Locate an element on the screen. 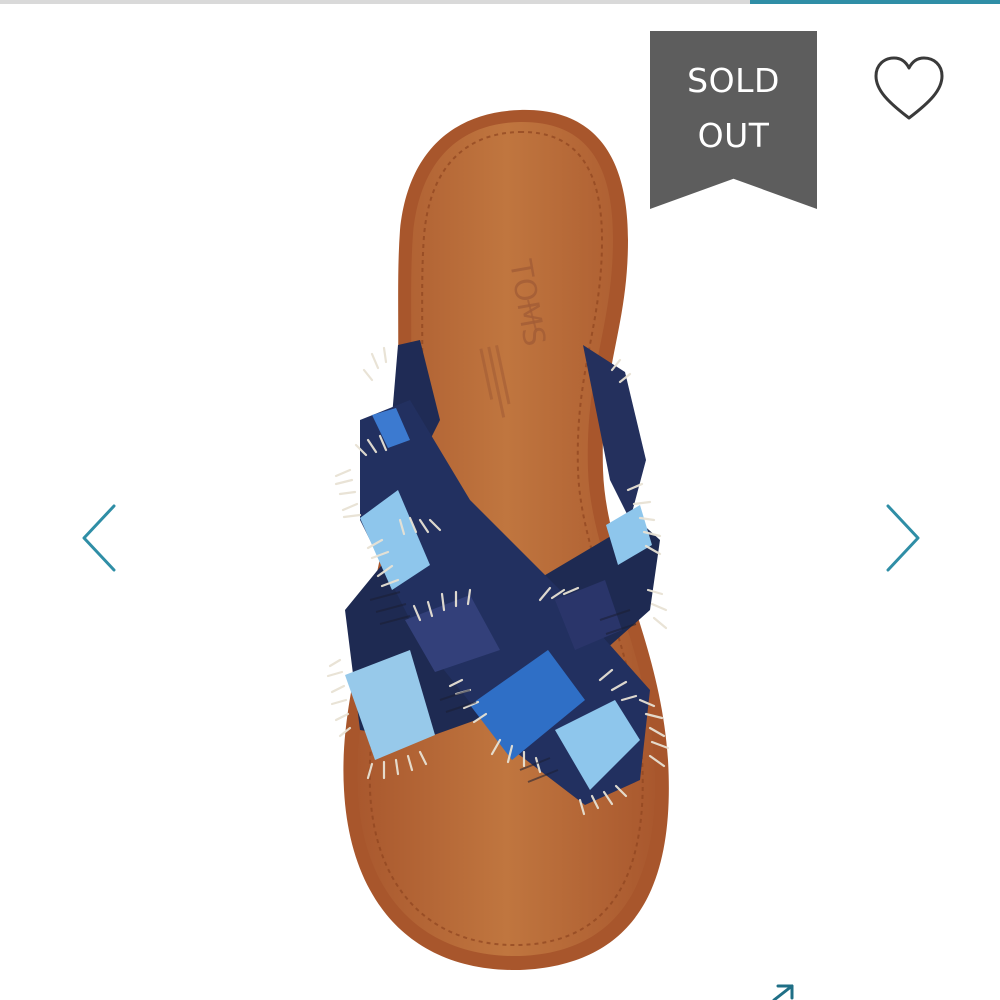 The width and height of the screenshot is (1000, 1000). sold-out-label: SOLD OUT is located at coordinates (733, 108).